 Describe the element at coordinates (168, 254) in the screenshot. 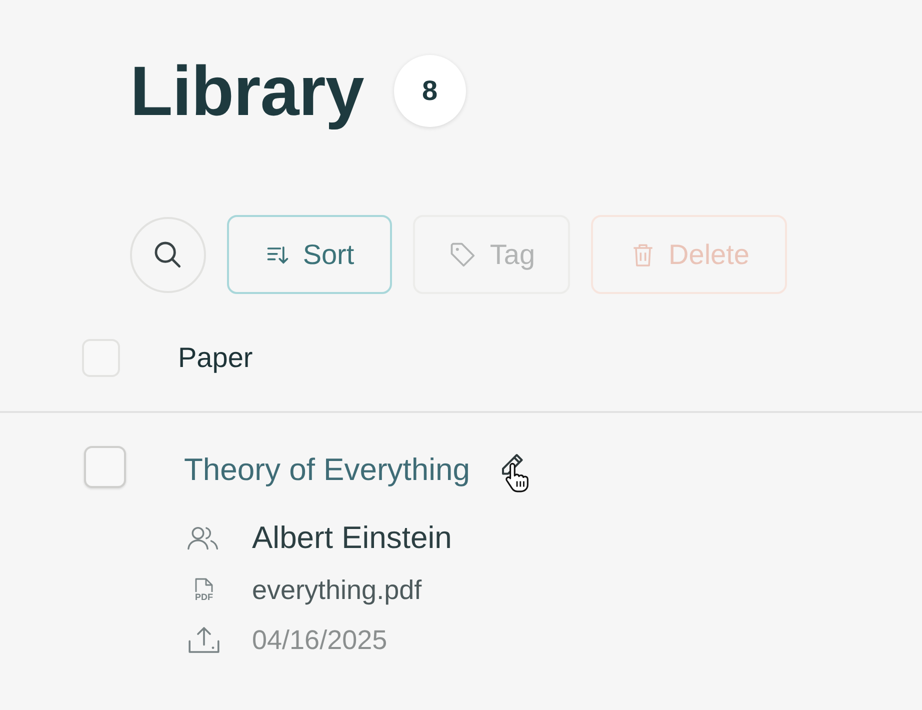

I see `search-button` at that location.